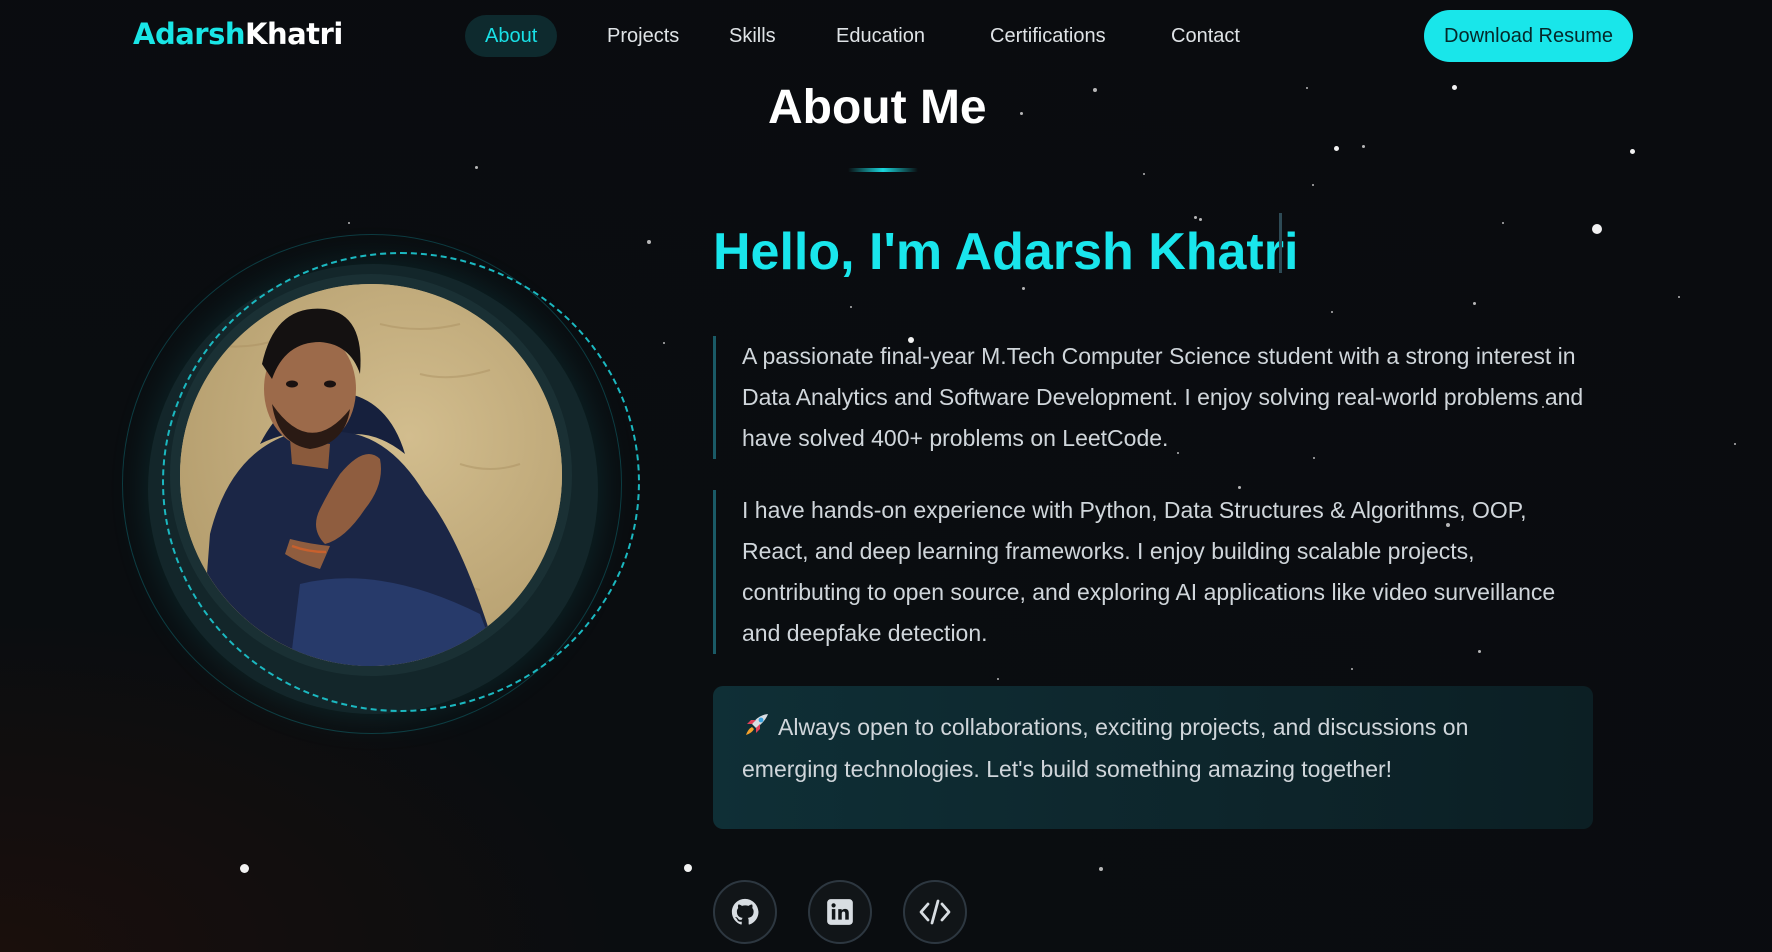 The height and width of the screenshot is (952, 1772). Describe the element at coordinates (877, 107) in the screenshot. I see `section-title: About Me` at that location.